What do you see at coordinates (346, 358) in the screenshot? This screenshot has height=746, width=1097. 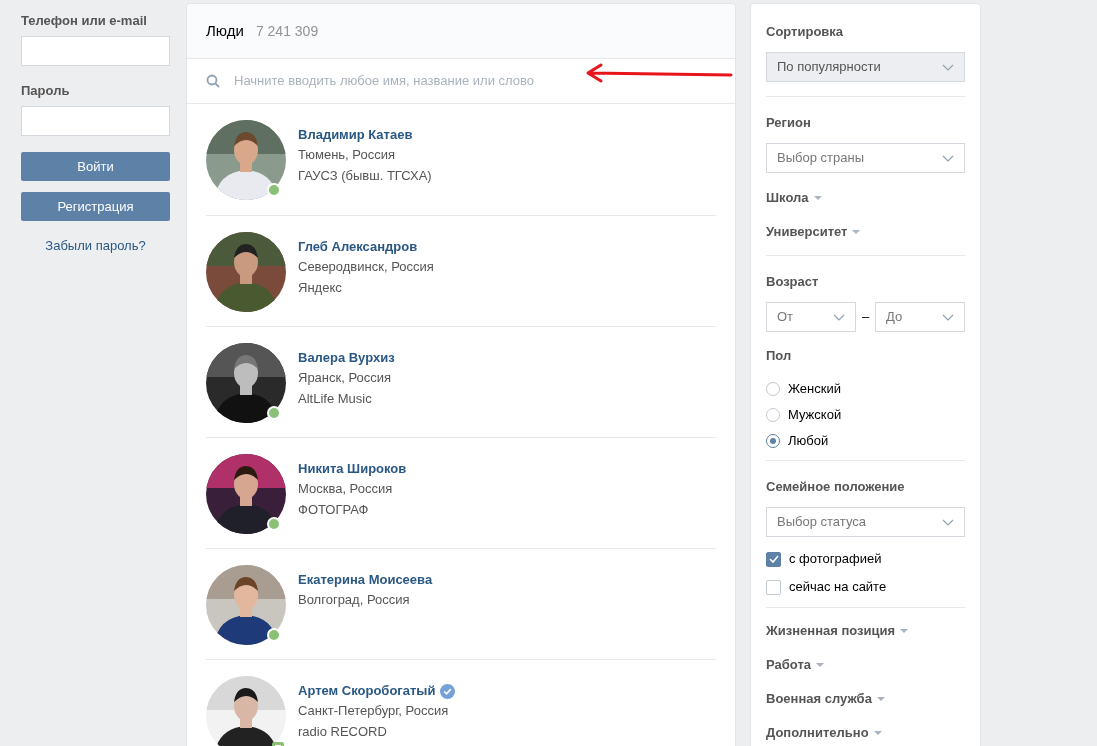 I see `person-name-link: Валера Вурхиз` at bounding box center [346, 358].